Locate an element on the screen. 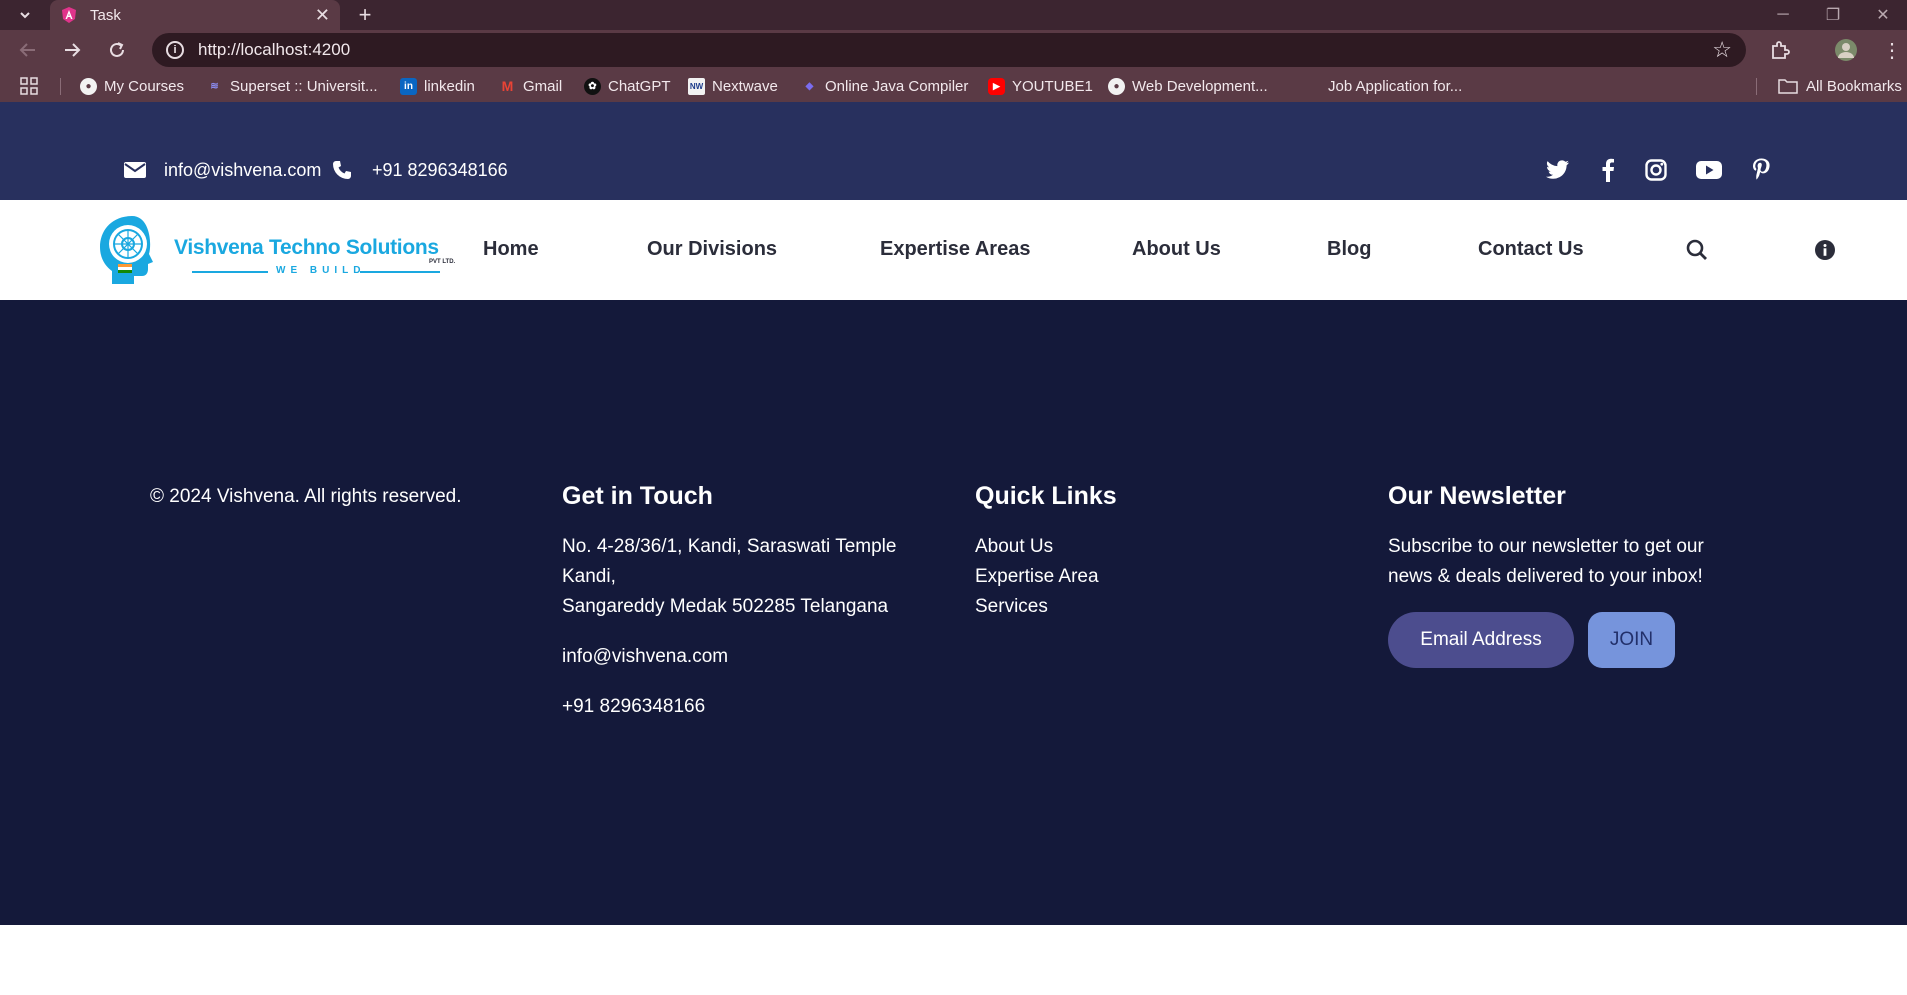  more-menu-icon: ⋮ is located at coordinates (1891, 50).